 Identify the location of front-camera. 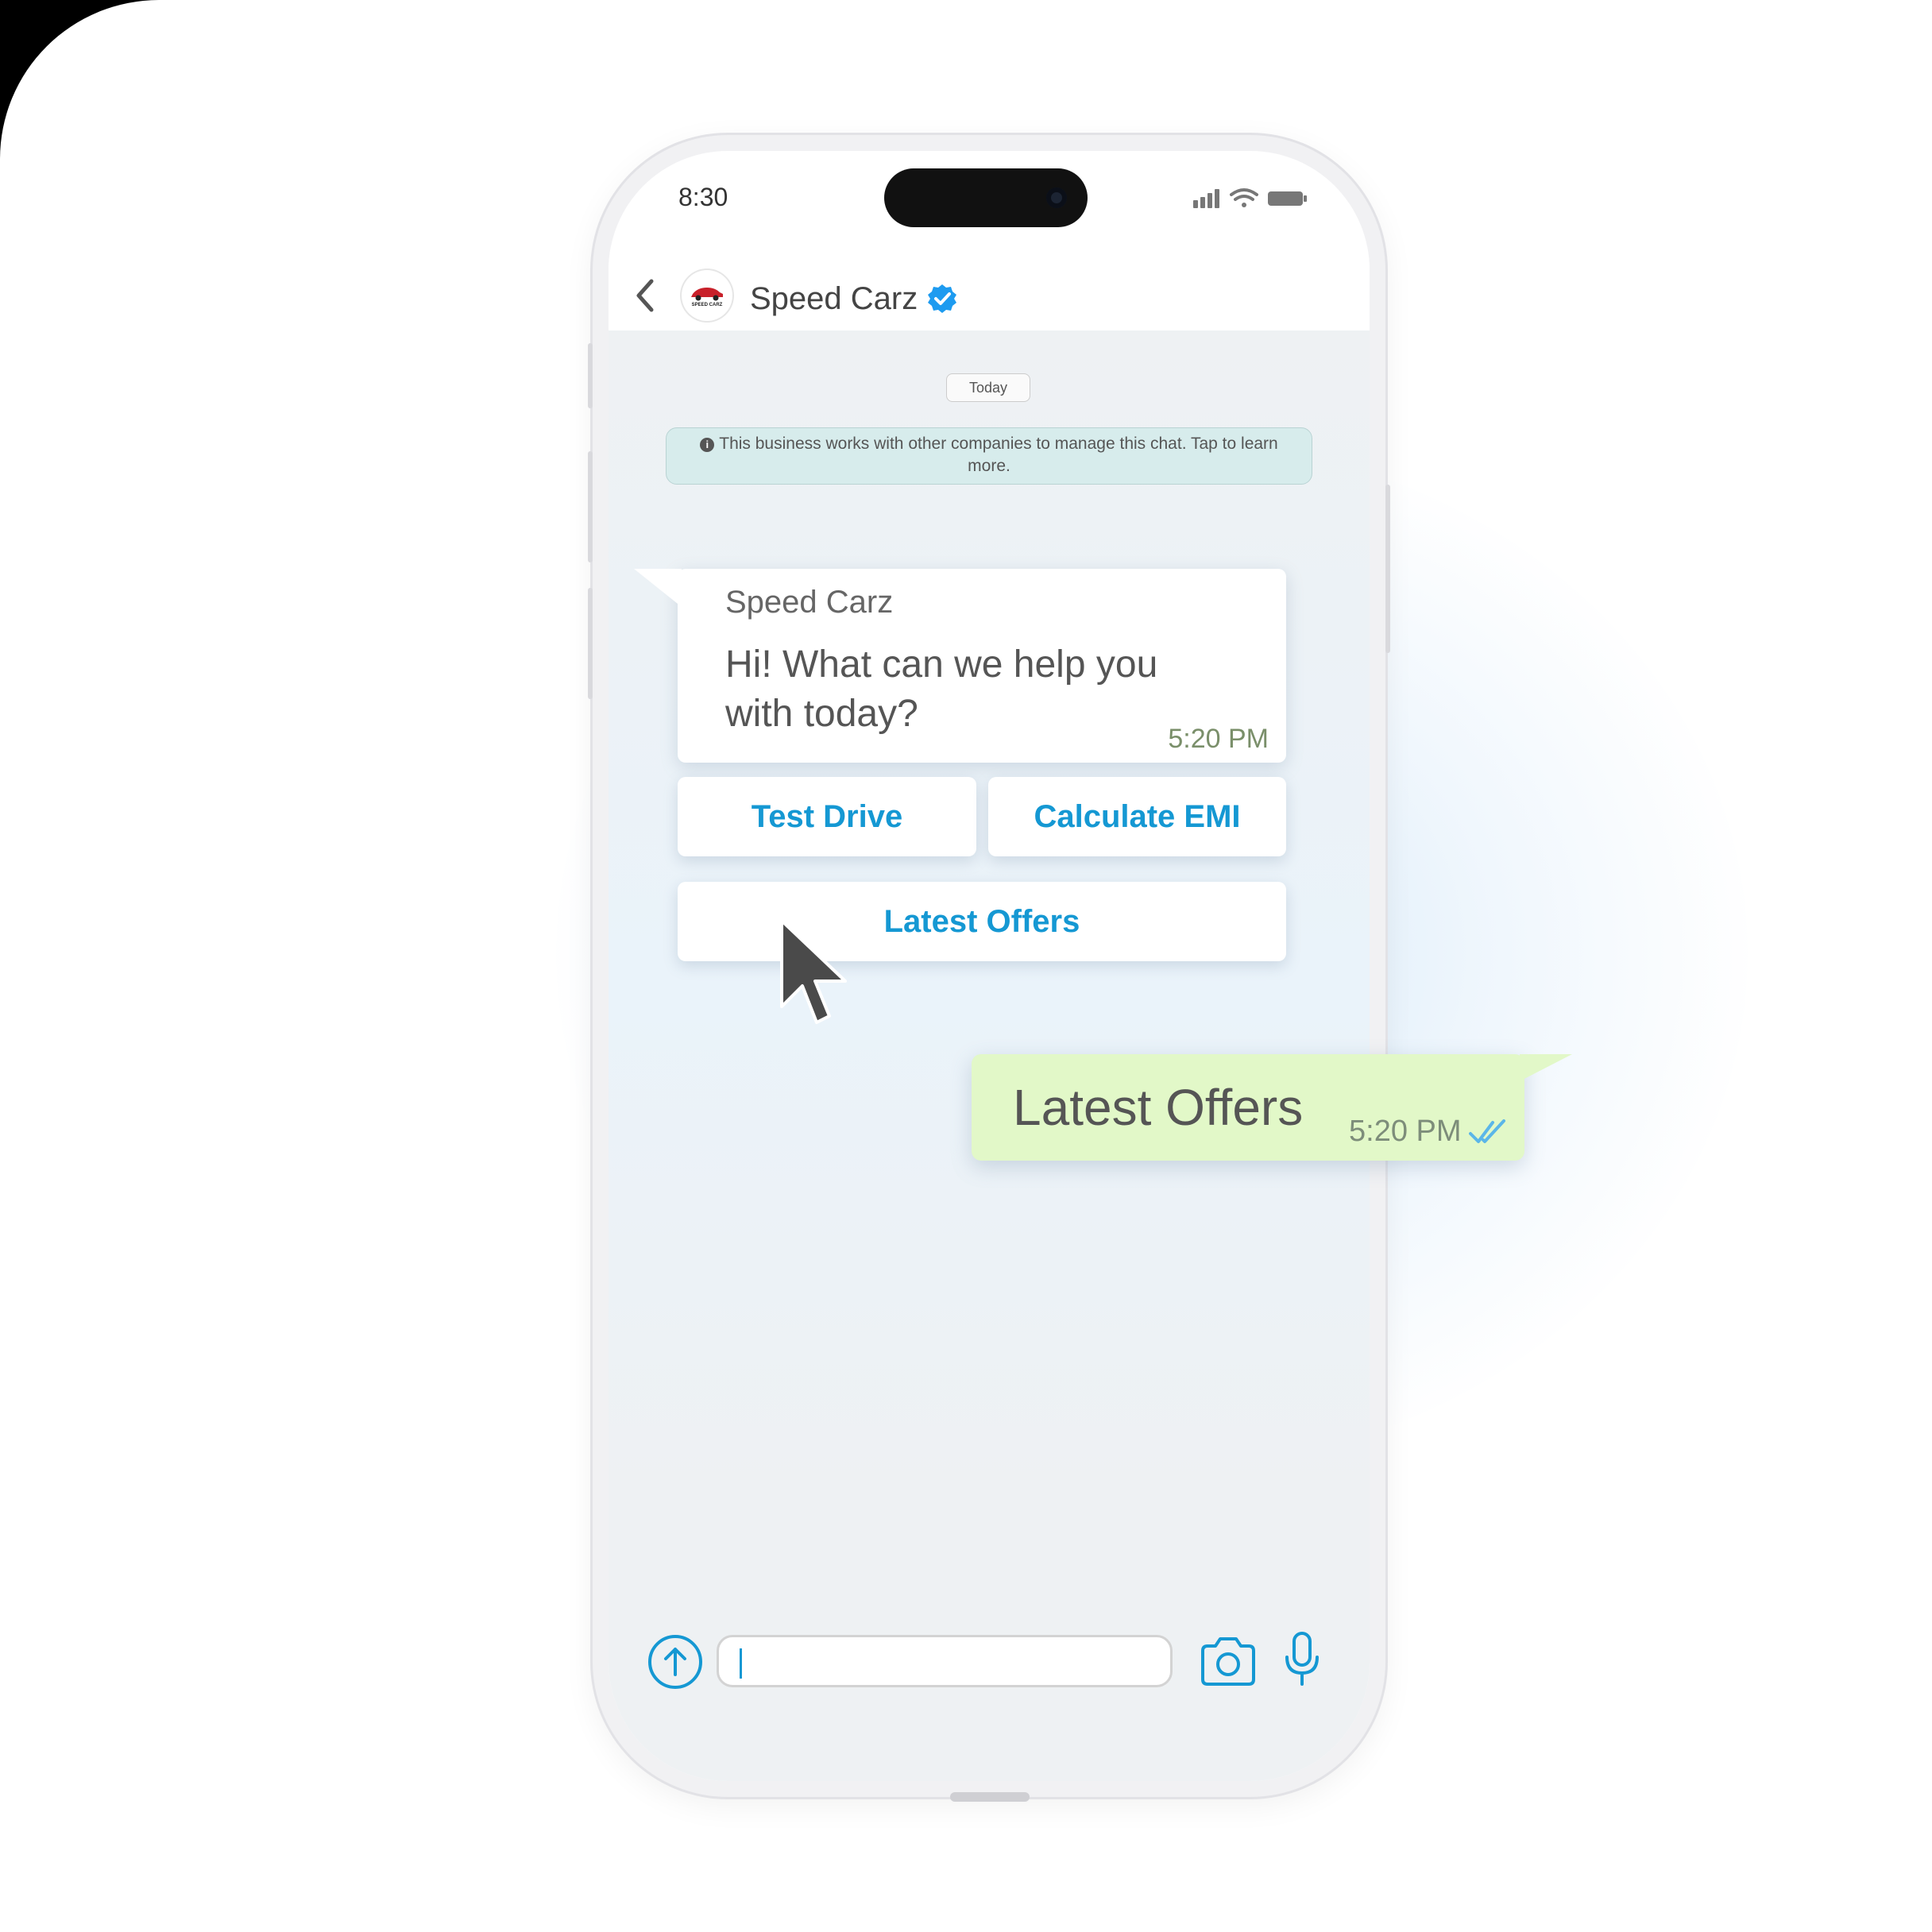
(1056, 198).